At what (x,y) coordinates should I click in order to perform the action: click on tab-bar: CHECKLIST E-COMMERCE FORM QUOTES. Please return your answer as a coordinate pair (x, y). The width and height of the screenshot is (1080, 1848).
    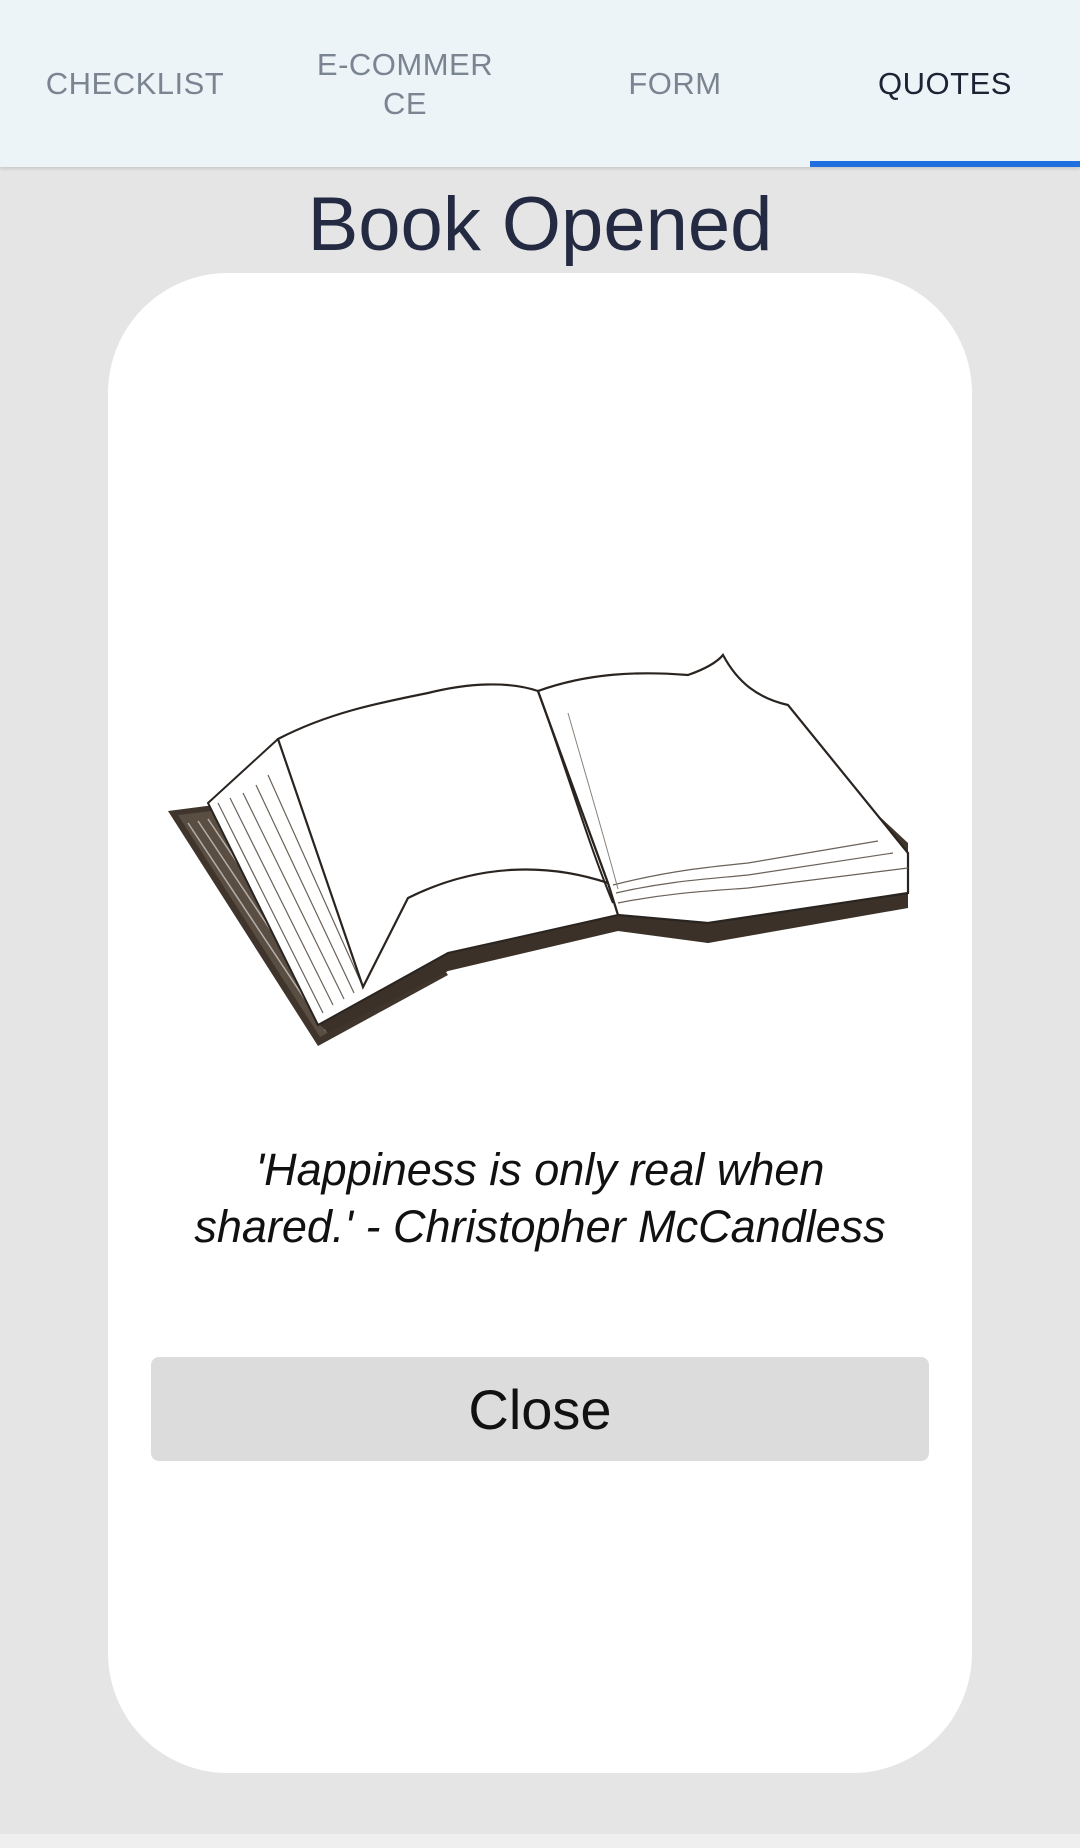
    Looking at the image, I should click on (540, 83).